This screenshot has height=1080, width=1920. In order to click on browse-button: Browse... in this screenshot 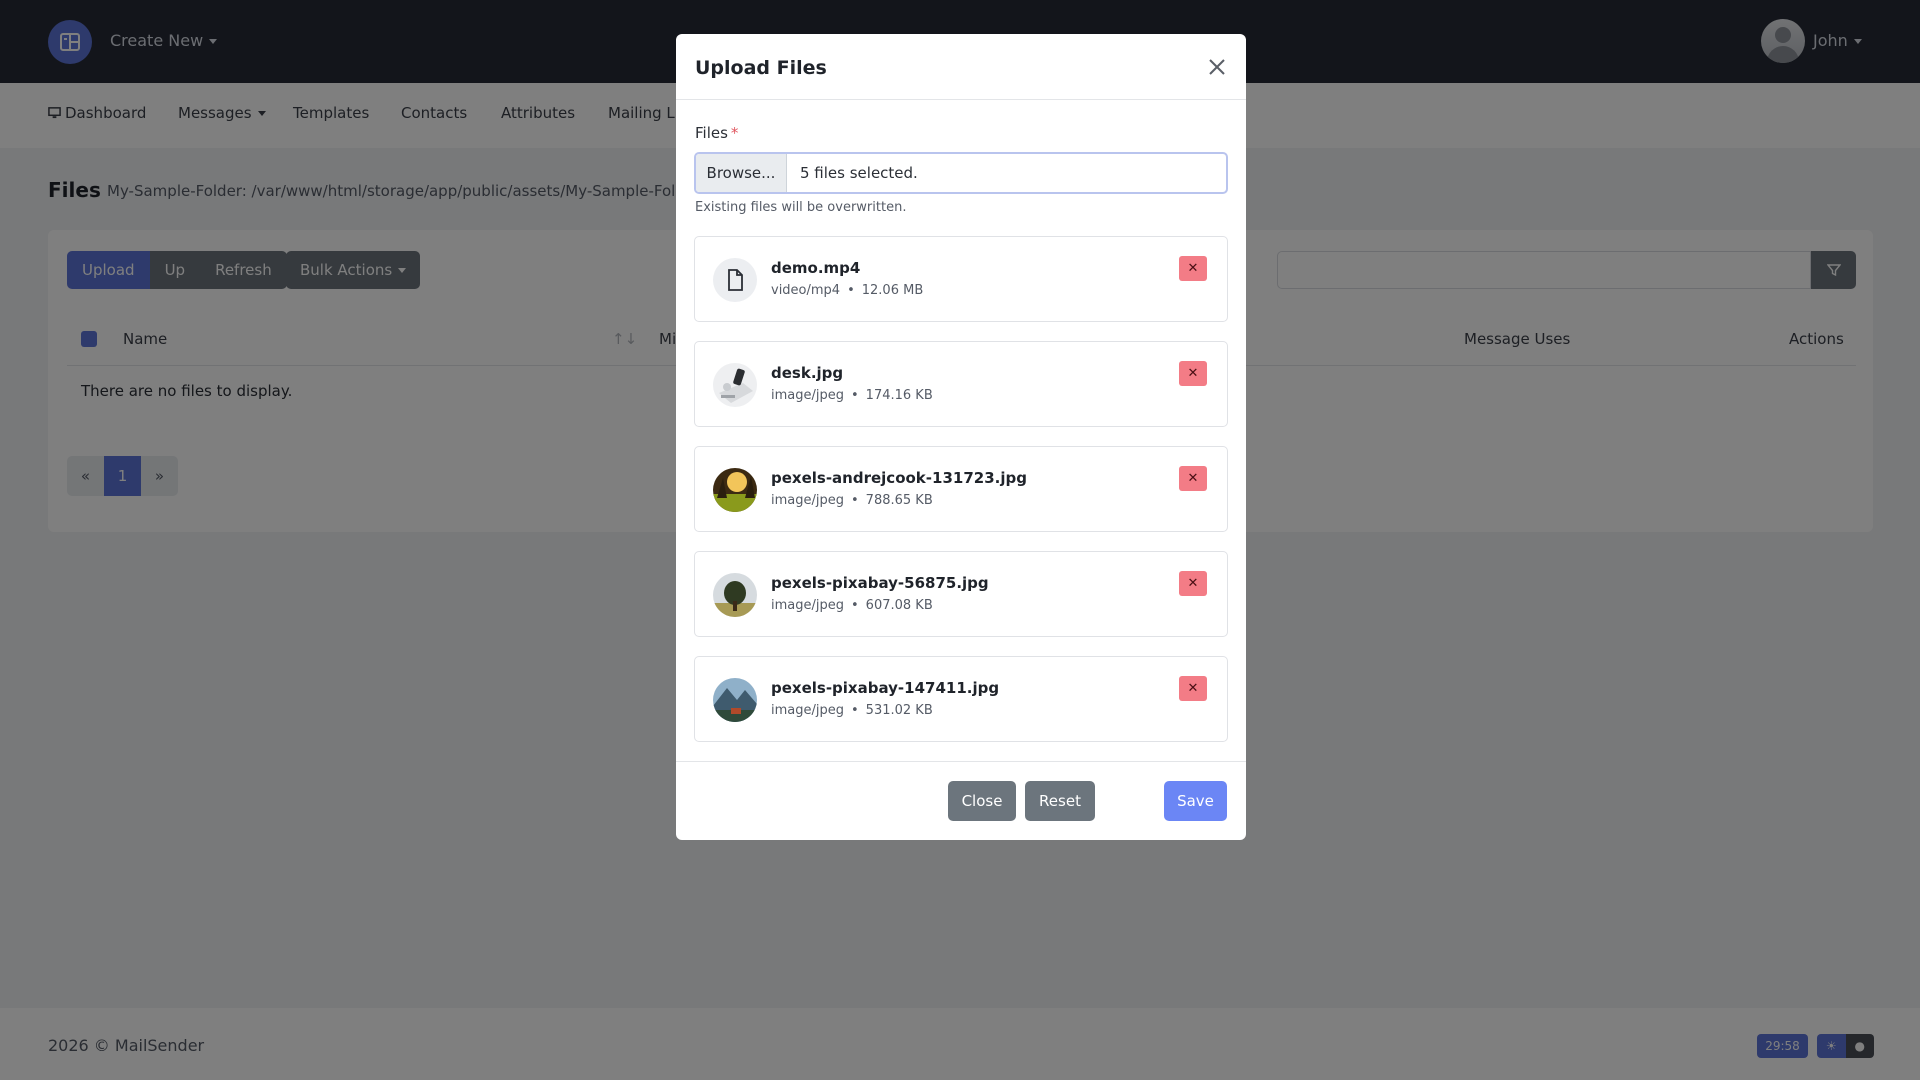, I will do `click(741, 173)`.